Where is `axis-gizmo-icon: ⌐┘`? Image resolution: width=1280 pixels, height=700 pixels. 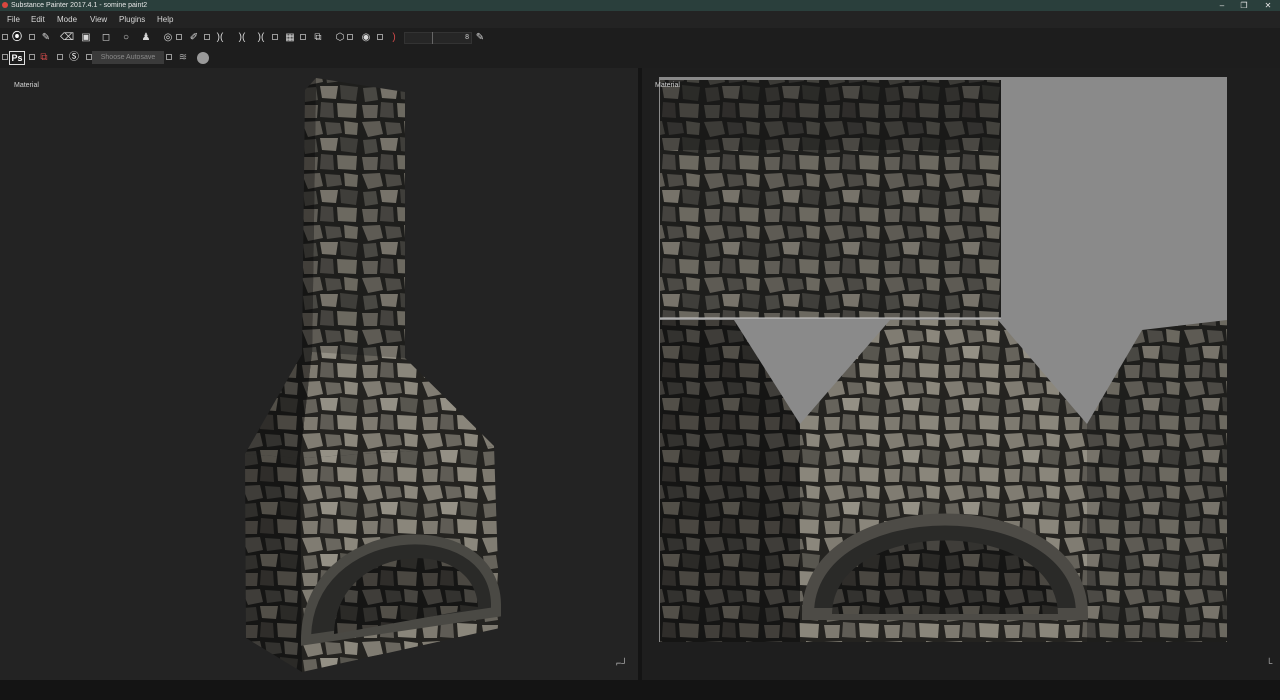 axis-gizmo-icon: ⌐┘ is located at coordinates (622, 663).